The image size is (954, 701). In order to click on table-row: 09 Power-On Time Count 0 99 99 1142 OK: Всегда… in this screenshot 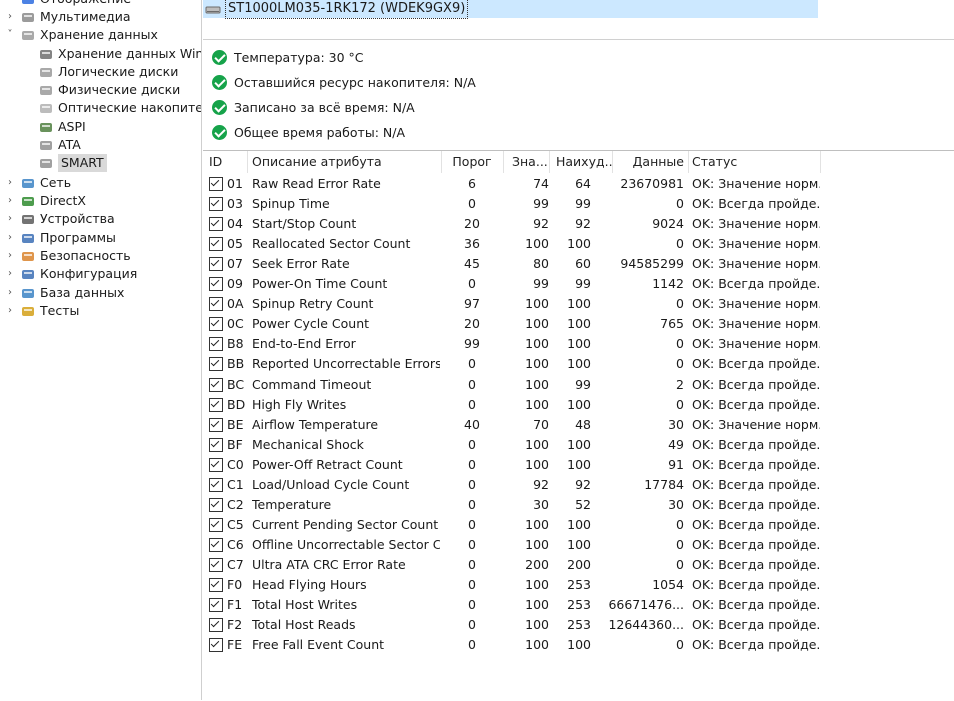, I will do `click(578, 284)`.